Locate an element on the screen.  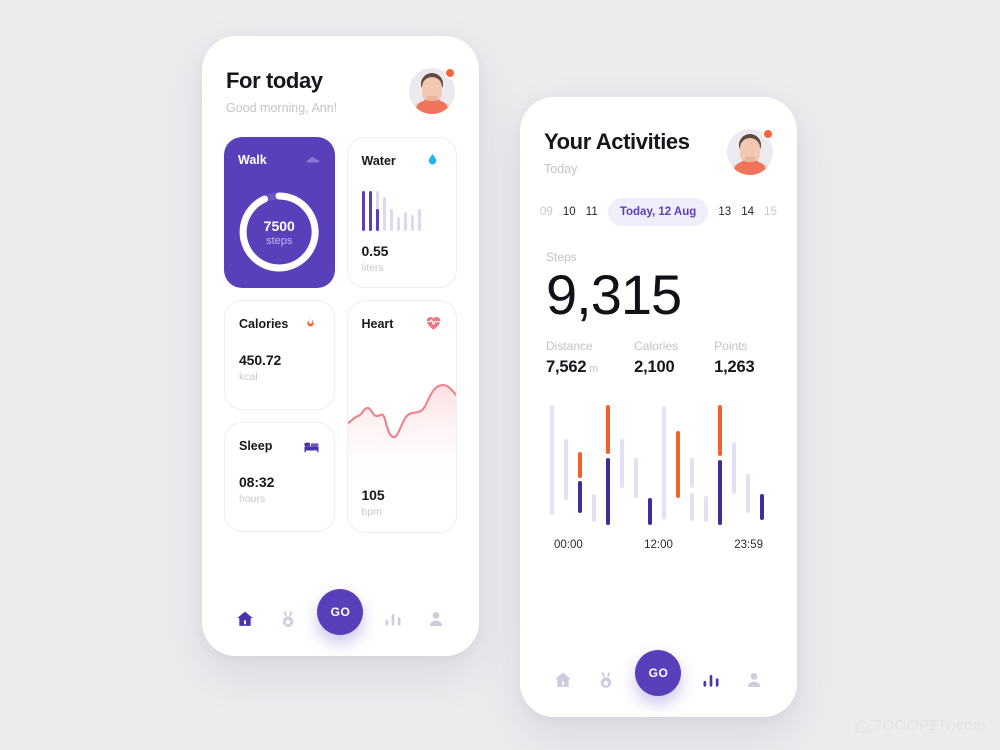
calories-unit: kcal is located at coordinates (248, 377).